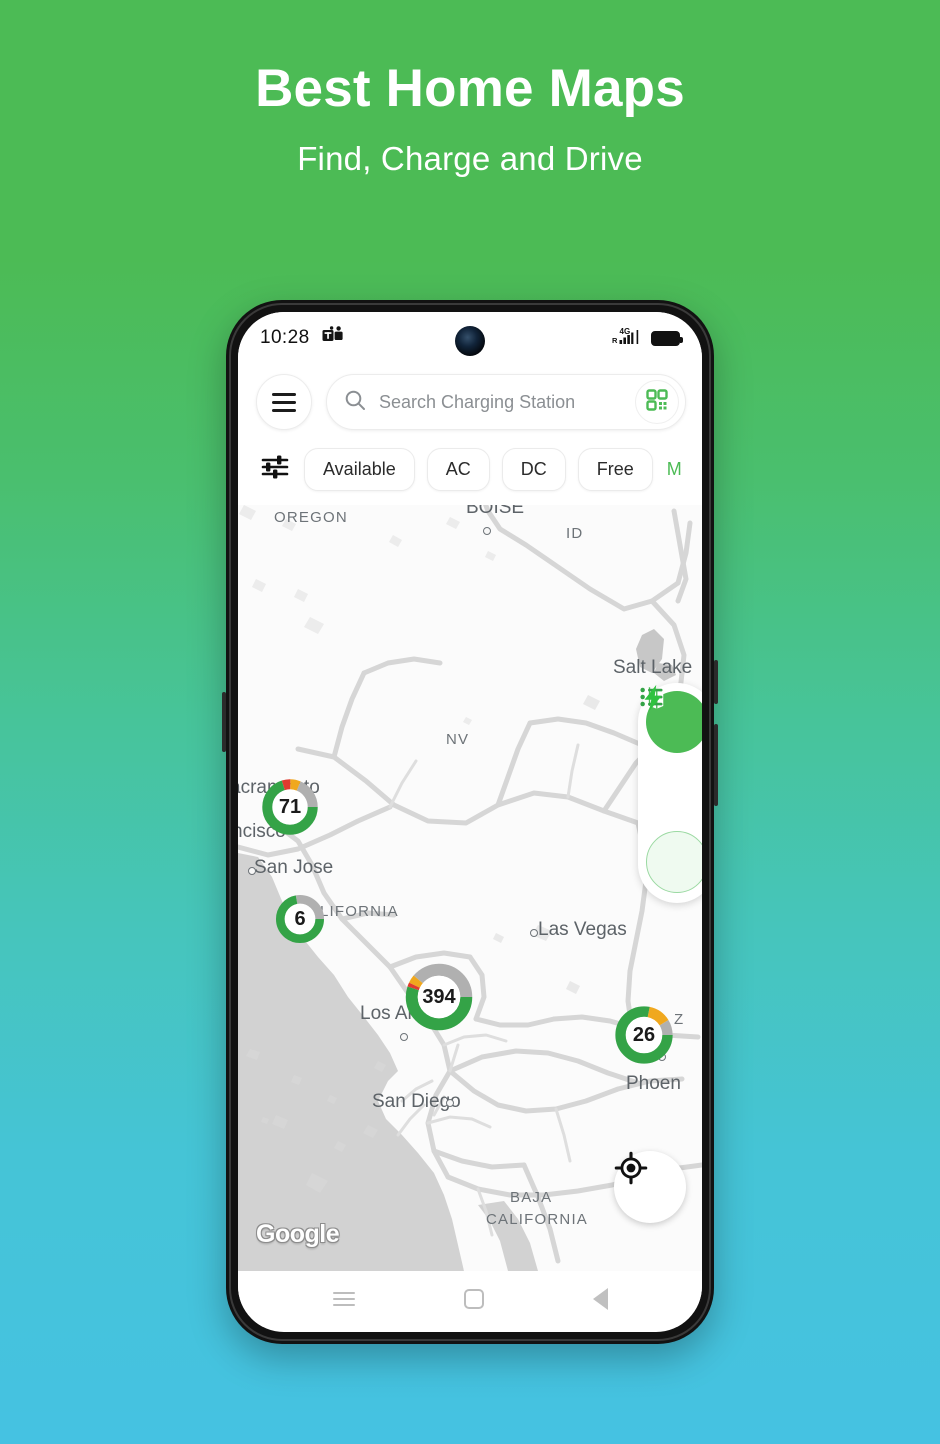  What do you see at coordinates (673, 469) in the screenshot?
I see `filter-chip-more: M` at bounding box center [673, 469].